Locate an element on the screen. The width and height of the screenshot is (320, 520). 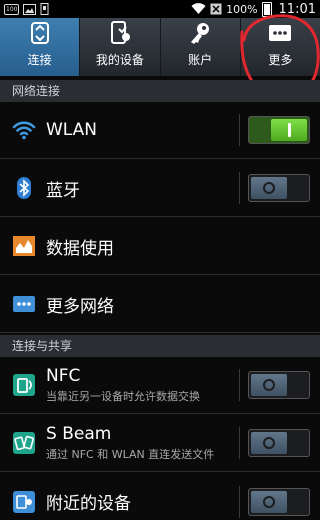
sim-status-icon is located at coordinates (216, 9).